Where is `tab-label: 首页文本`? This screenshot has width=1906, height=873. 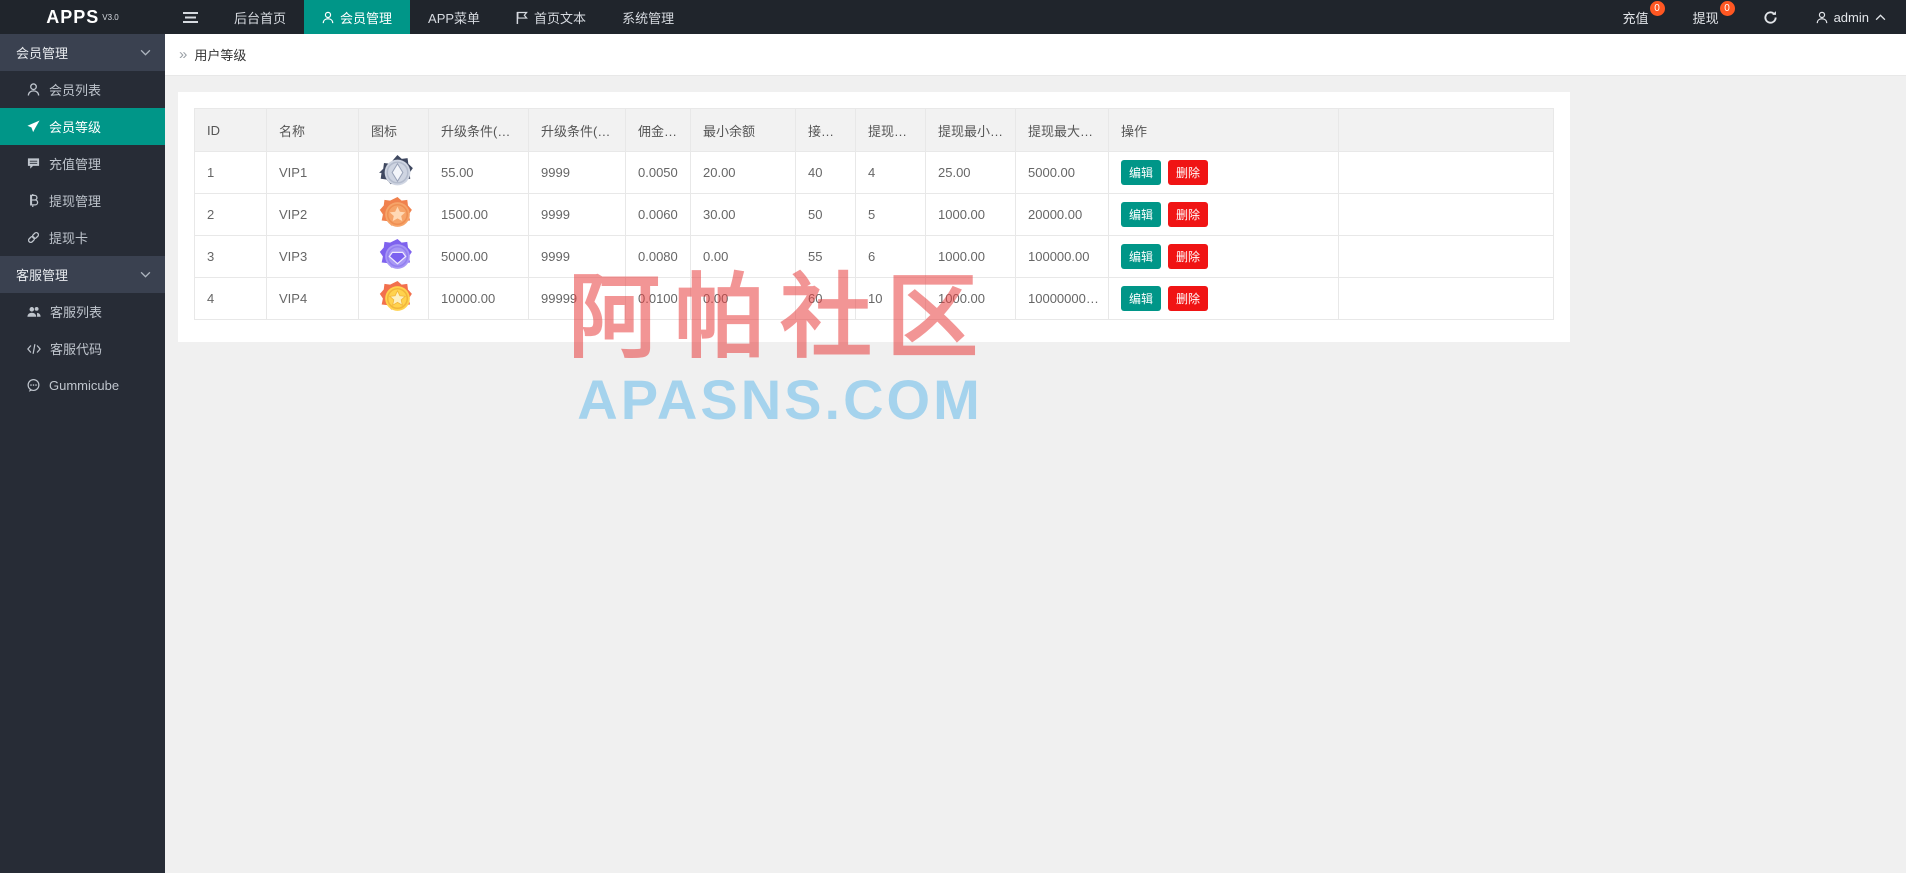 tab-label: 首页文本 is located at coordinates (560, 18).